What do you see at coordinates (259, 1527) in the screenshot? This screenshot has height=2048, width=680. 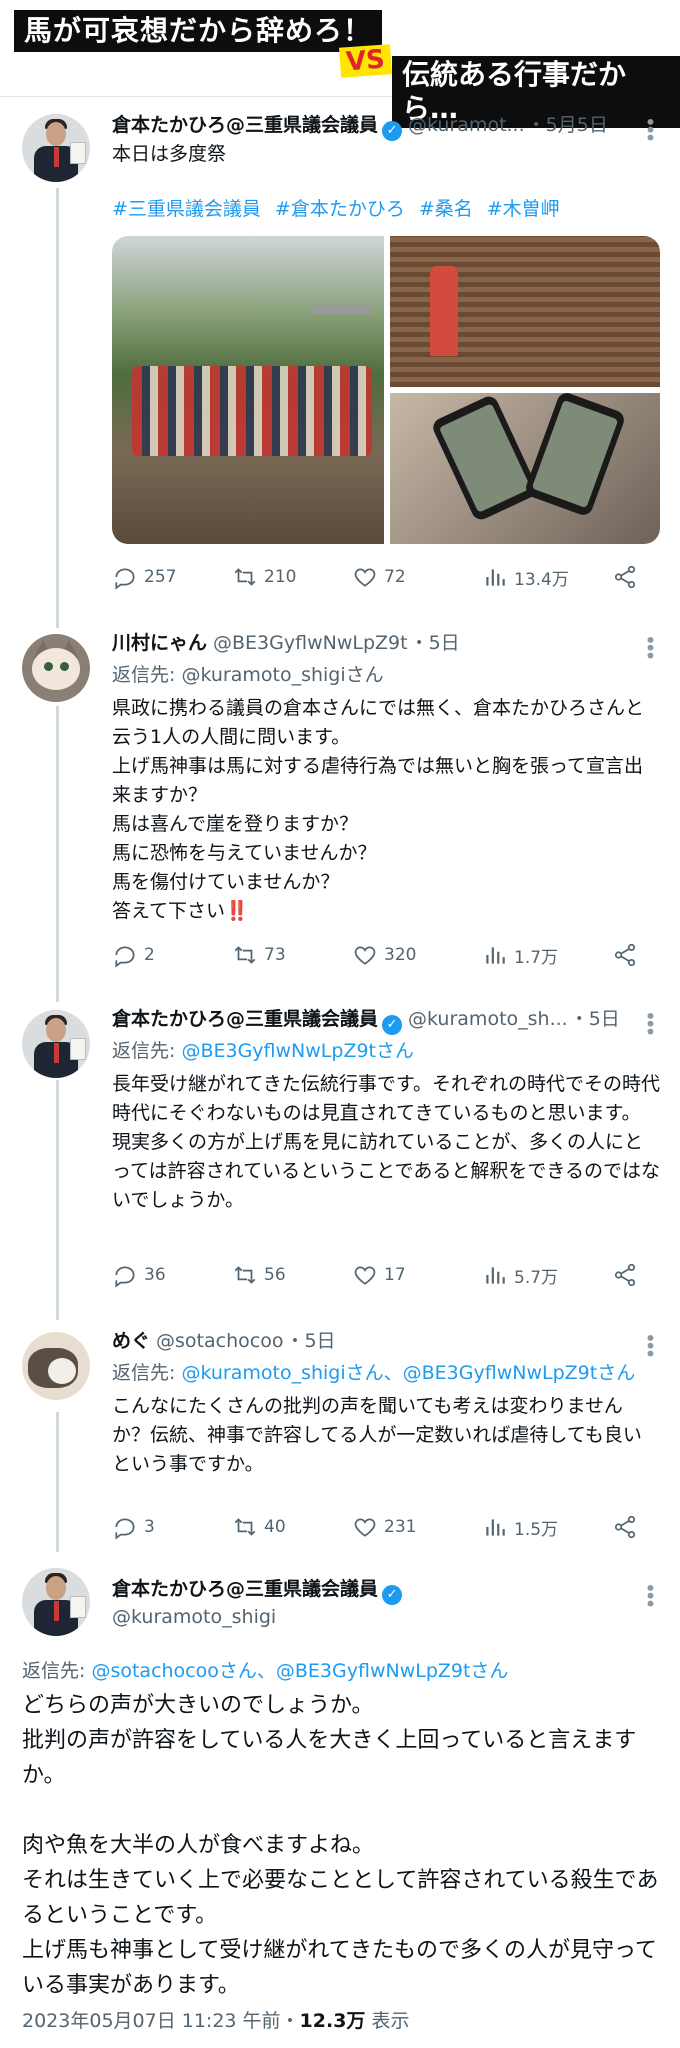 I see `retweet-button: 40` at bounding box center [259, 1527].